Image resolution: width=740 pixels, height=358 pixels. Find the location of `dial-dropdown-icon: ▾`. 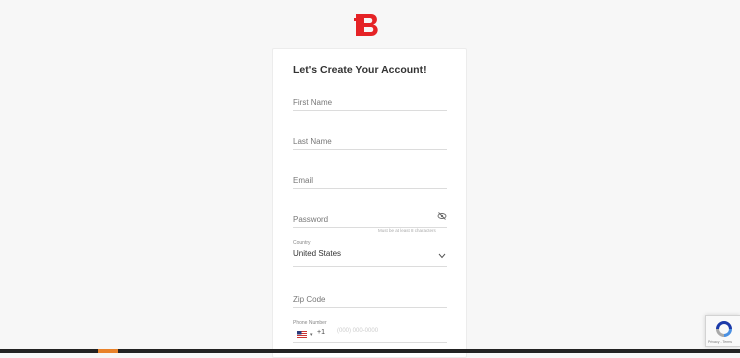

dial-dropdown-icon: ▾ is located at coordinates (311, 335).